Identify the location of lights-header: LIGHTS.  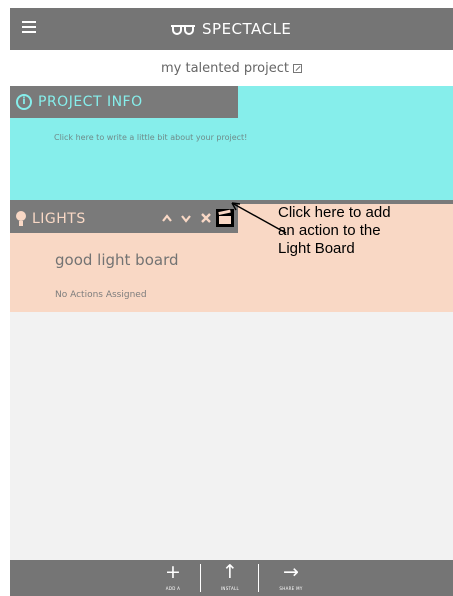
(124, 218).